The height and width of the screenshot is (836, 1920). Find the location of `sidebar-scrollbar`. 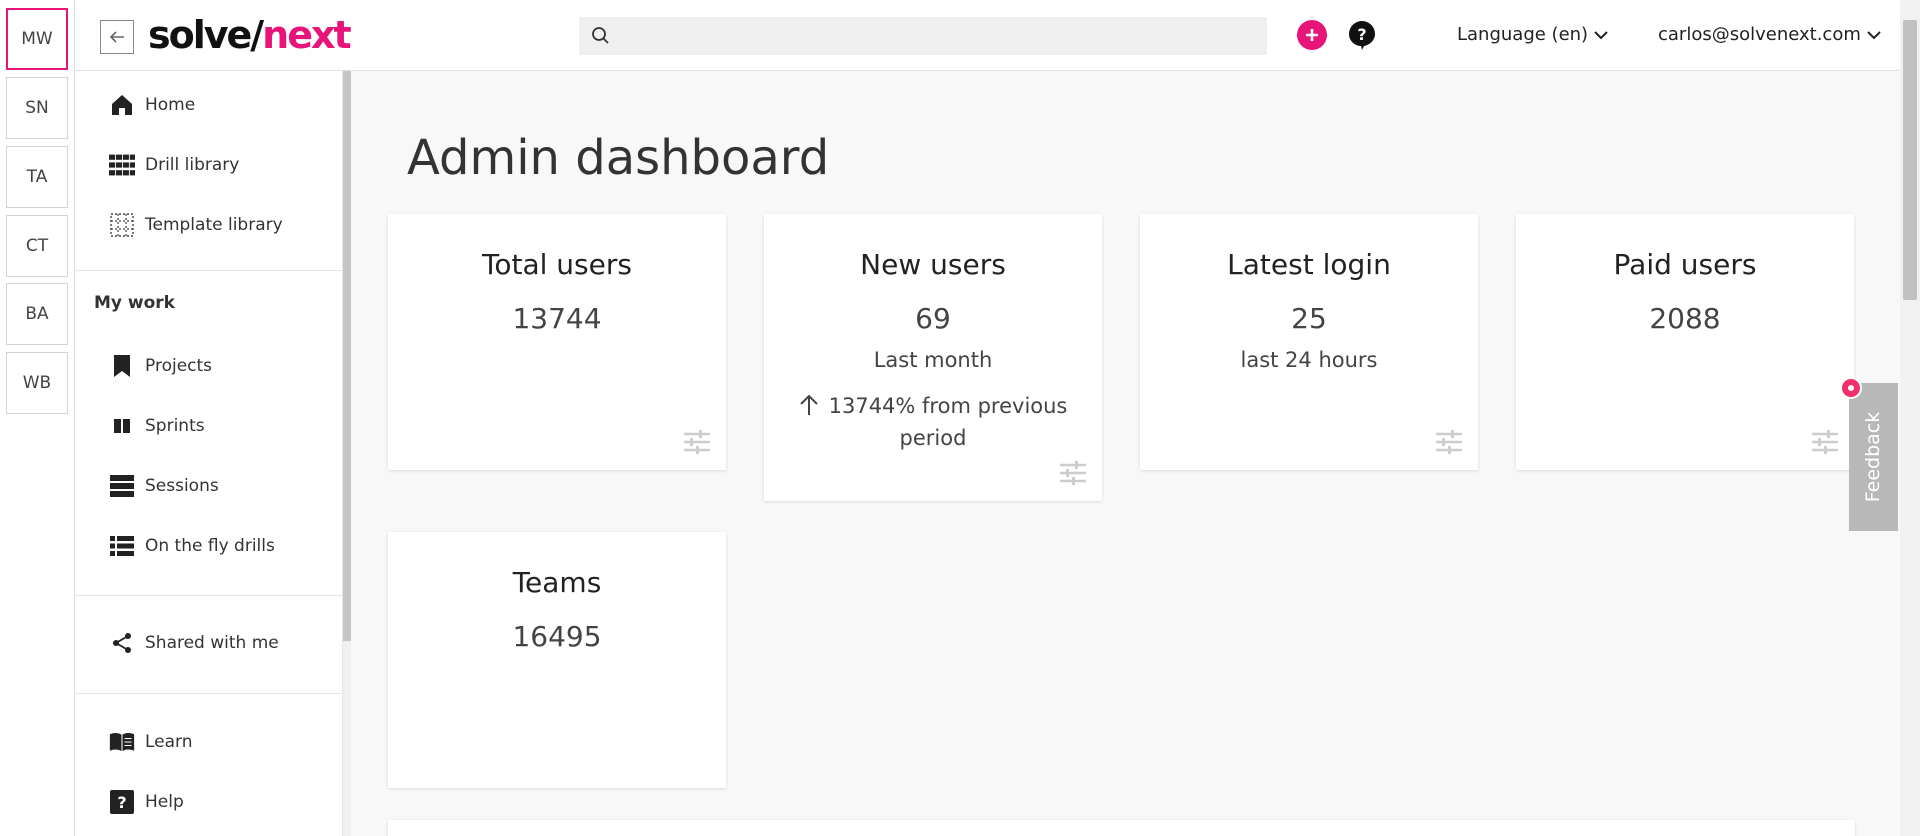

sidebar-scrollbar is located at coordinates (347, 453).